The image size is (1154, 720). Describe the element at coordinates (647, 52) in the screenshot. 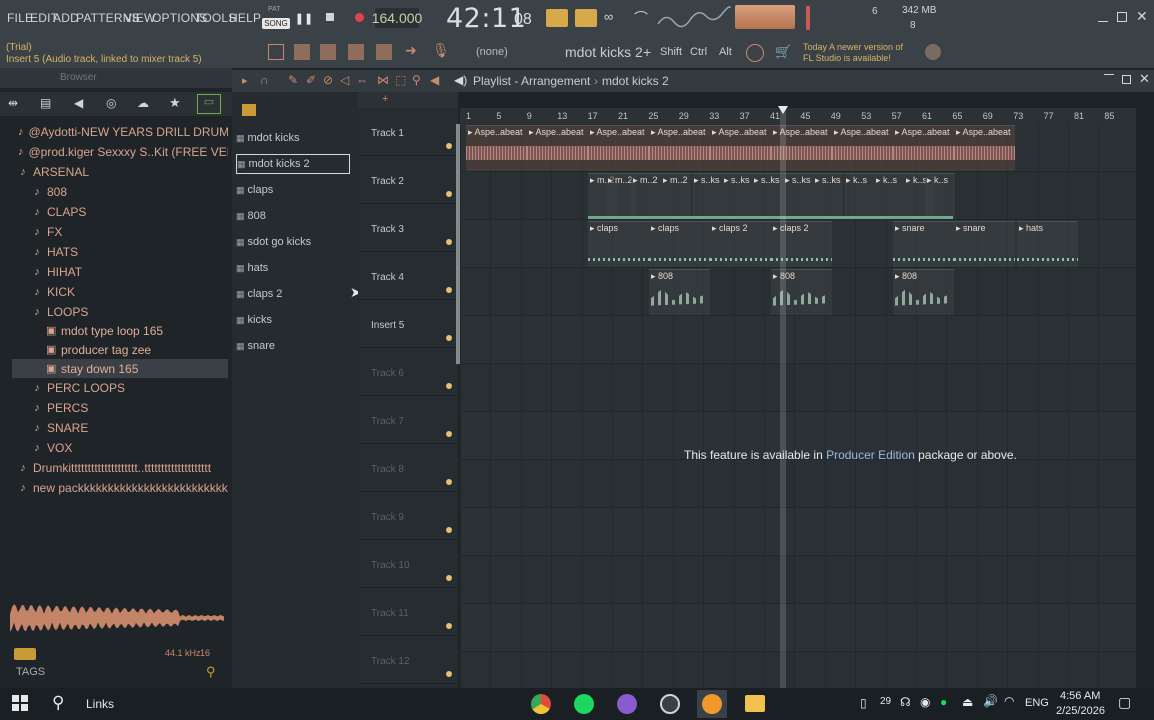

I see `add-pattern-button: +` at that location.